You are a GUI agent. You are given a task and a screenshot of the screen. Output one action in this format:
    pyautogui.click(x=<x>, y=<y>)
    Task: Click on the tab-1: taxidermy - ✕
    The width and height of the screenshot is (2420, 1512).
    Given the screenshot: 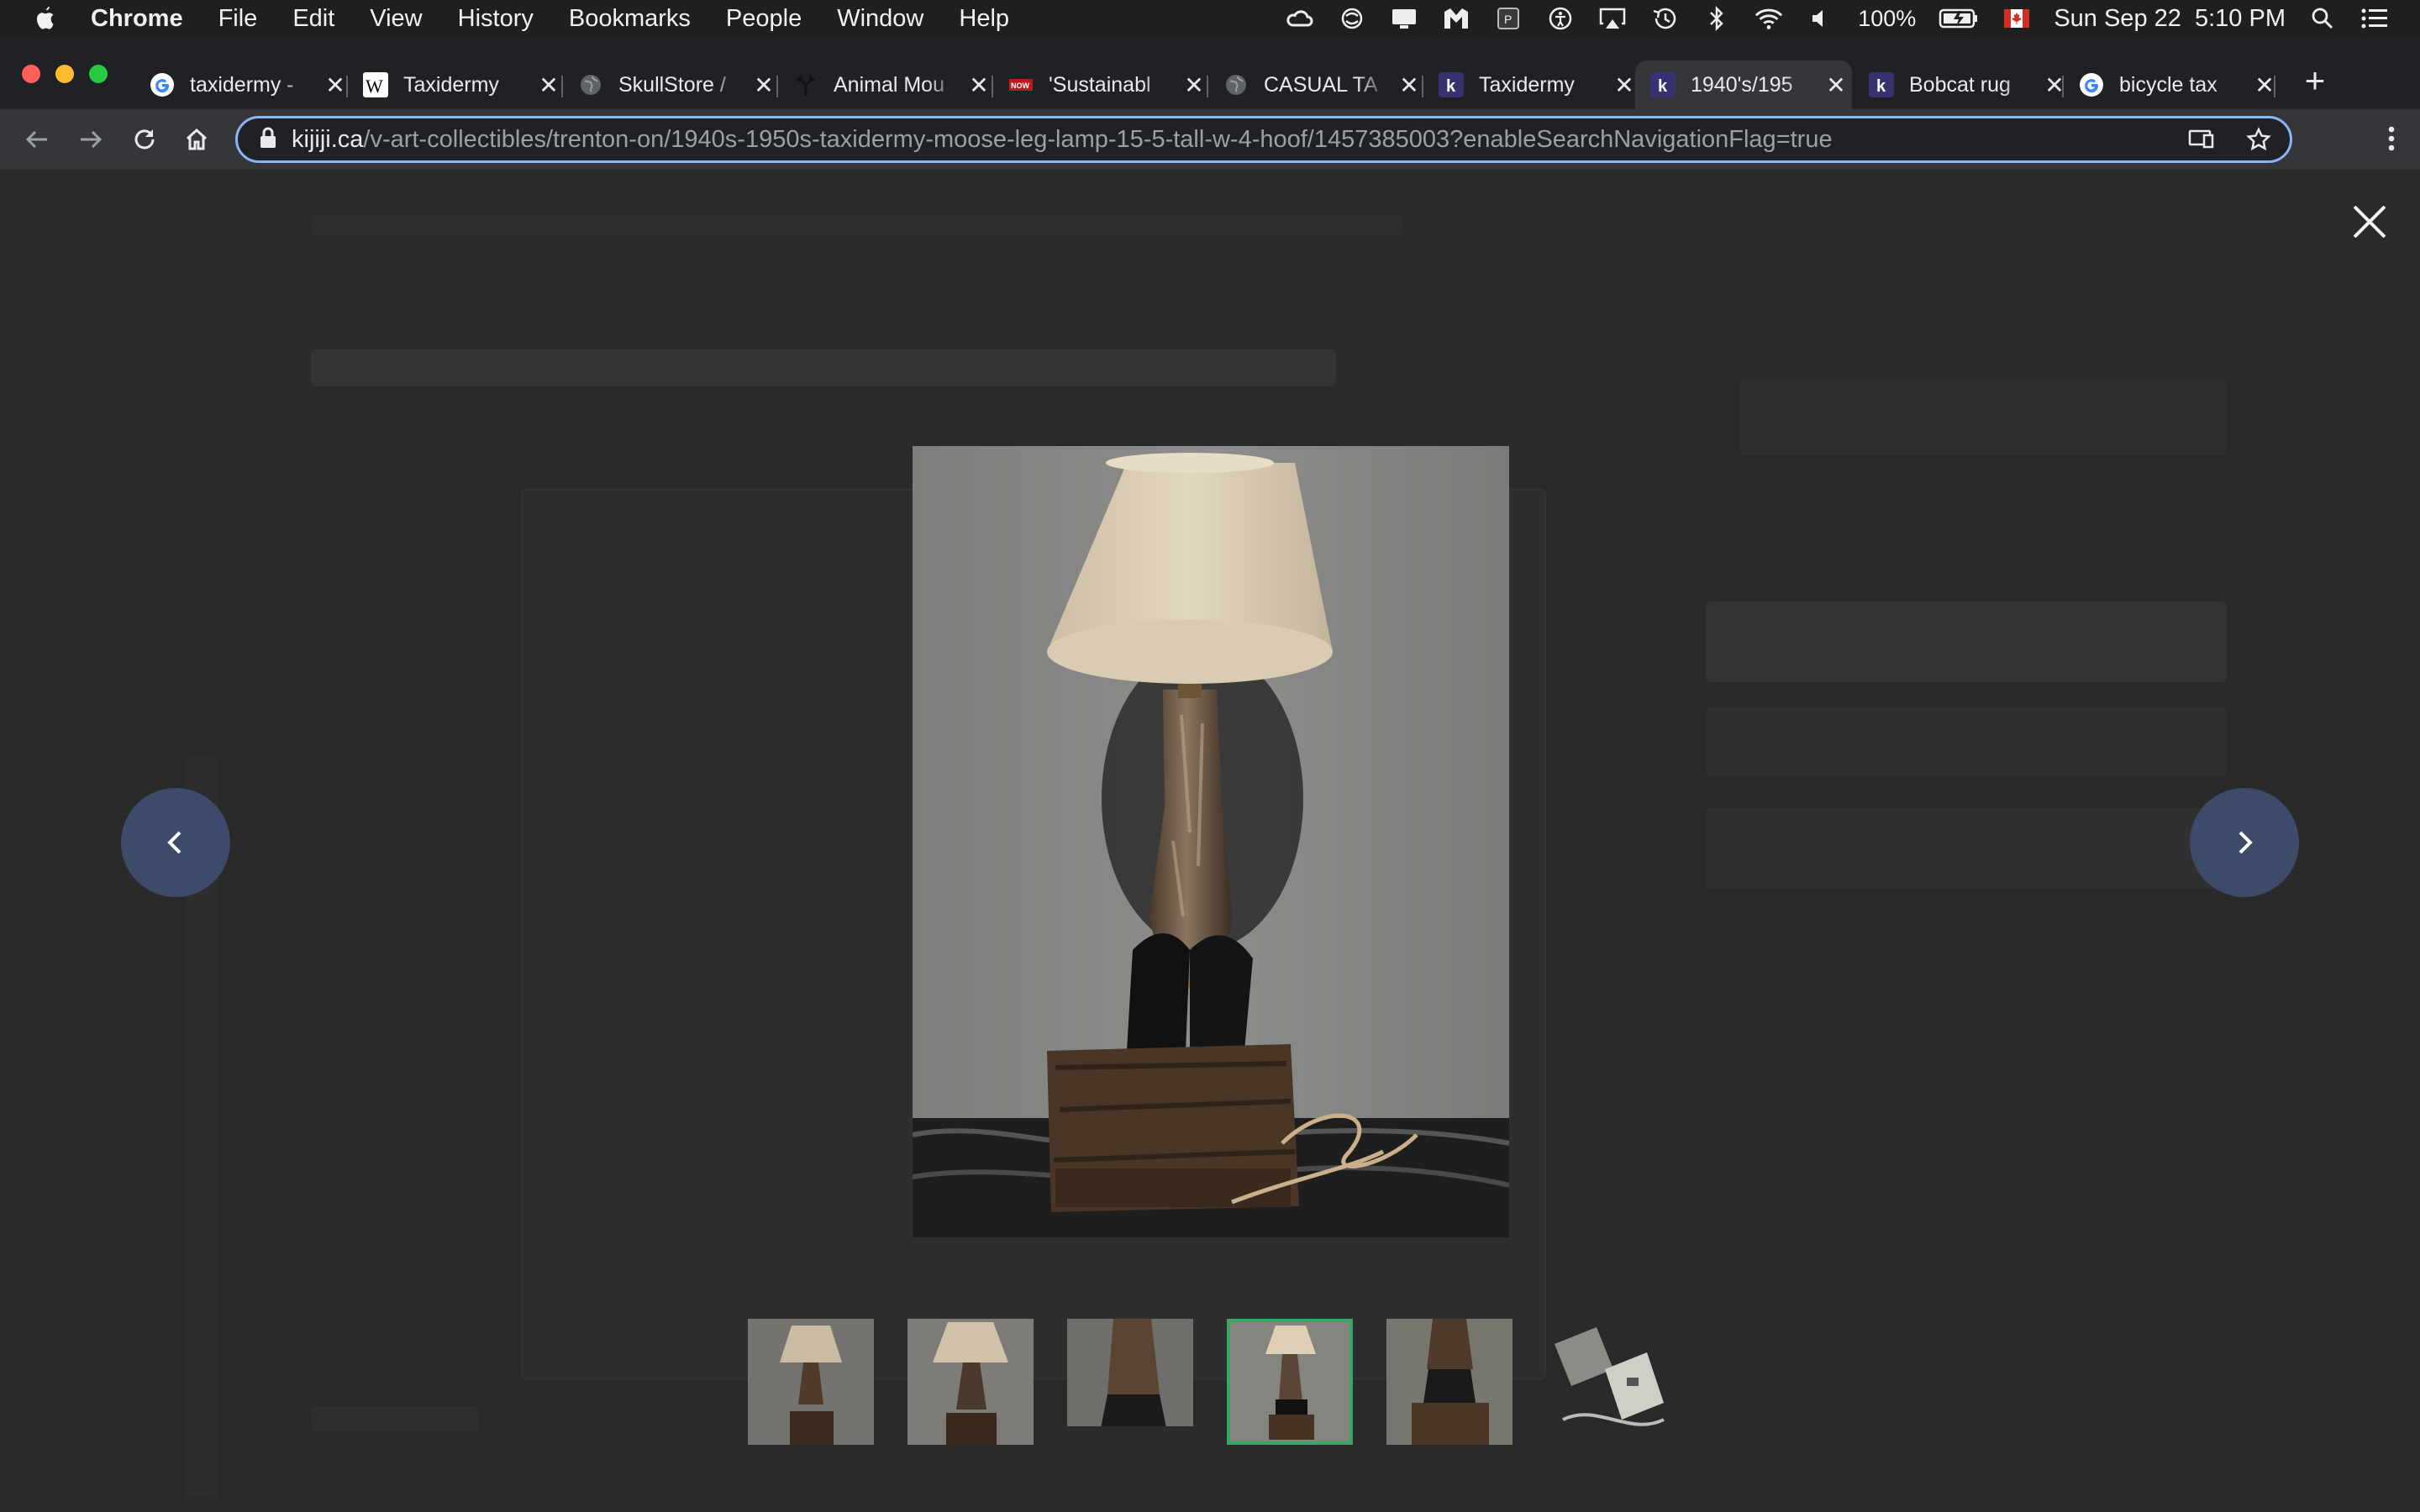 What is the action you would take?
    pyautogui.click(x=241, y=84)
    